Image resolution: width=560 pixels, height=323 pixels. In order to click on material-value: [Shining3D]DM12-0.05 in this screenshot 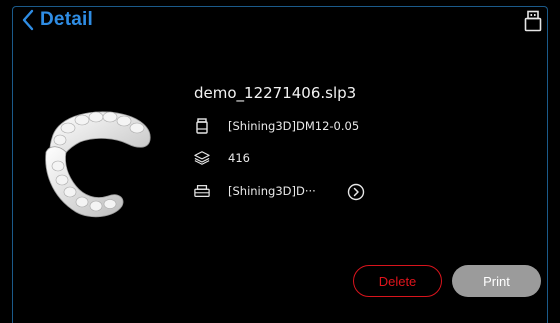, I will do `click(294, 126)`.